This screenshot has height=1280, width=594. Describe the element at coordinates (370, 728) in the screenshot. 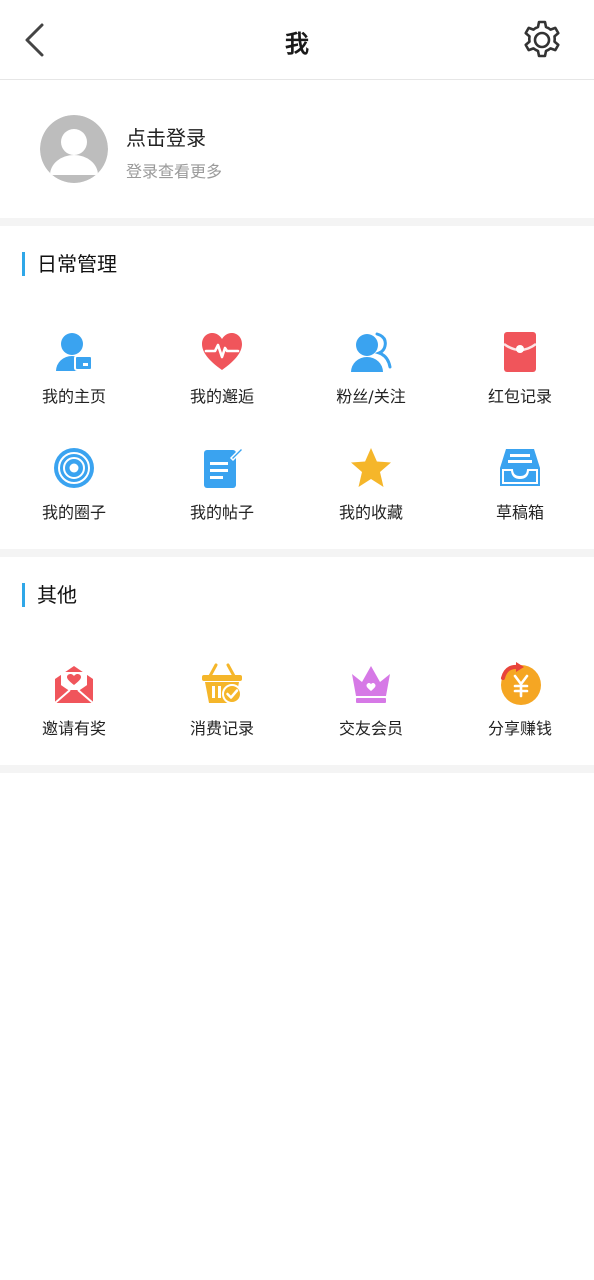

I see `menu-item-label: 交友会员` at that location.